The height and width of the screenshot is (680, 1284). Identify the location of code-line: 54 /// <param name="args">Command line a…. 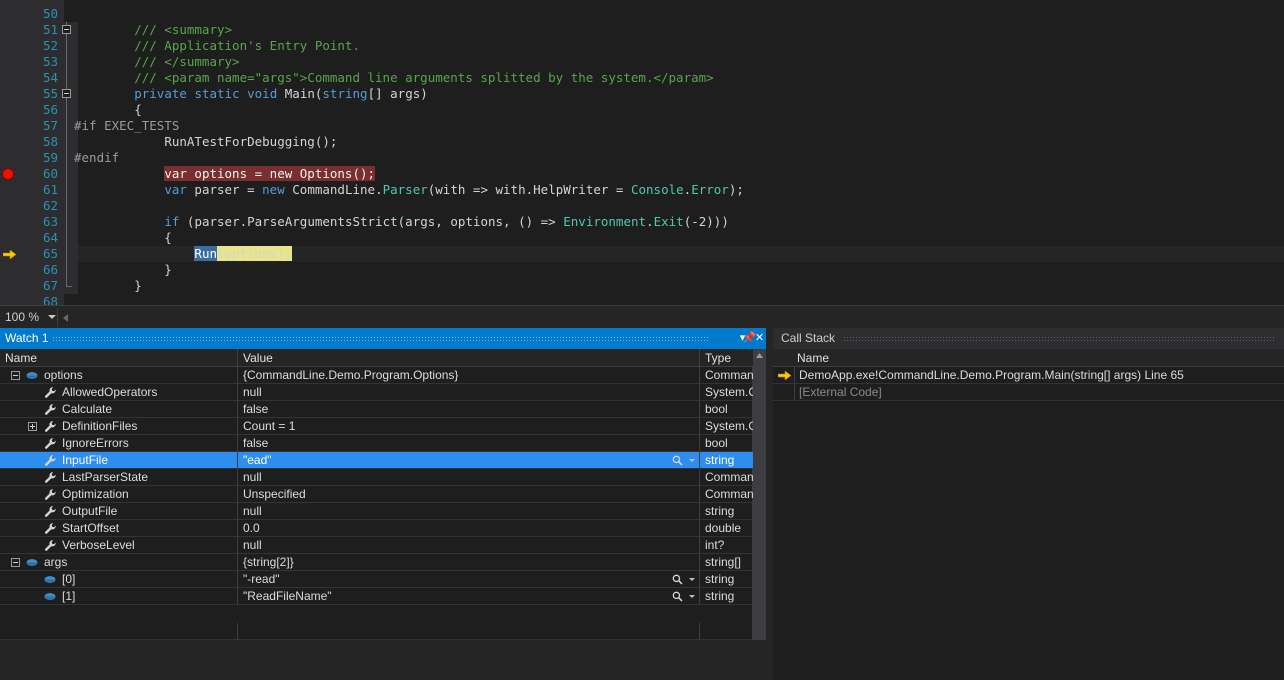
(642, 78).